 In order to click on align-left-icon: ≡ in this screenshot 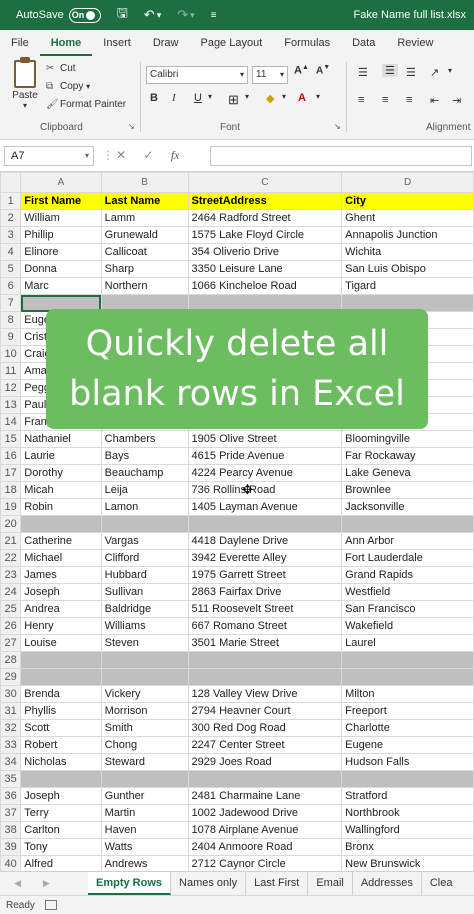, I will do `click(361, 100)`.